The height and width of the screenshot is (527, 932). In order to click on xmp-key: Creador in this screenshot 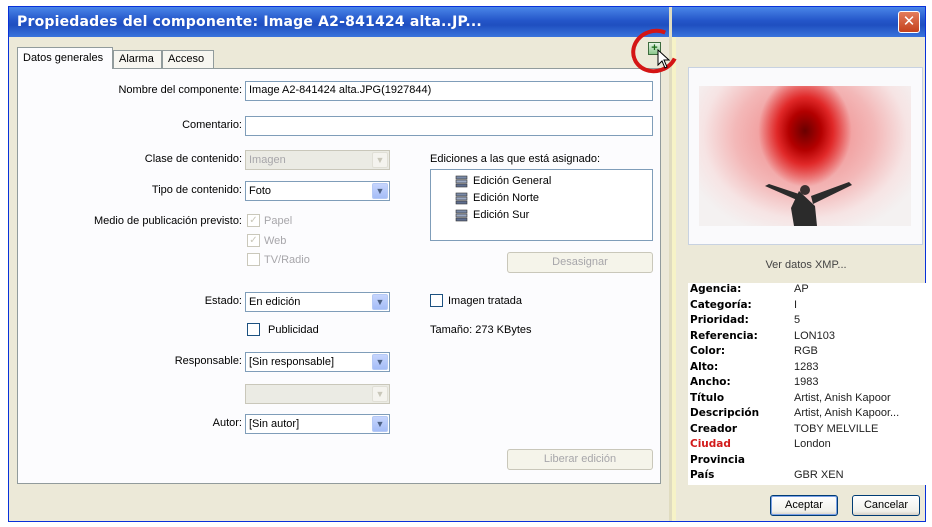, I will do `click(713, 428)`.